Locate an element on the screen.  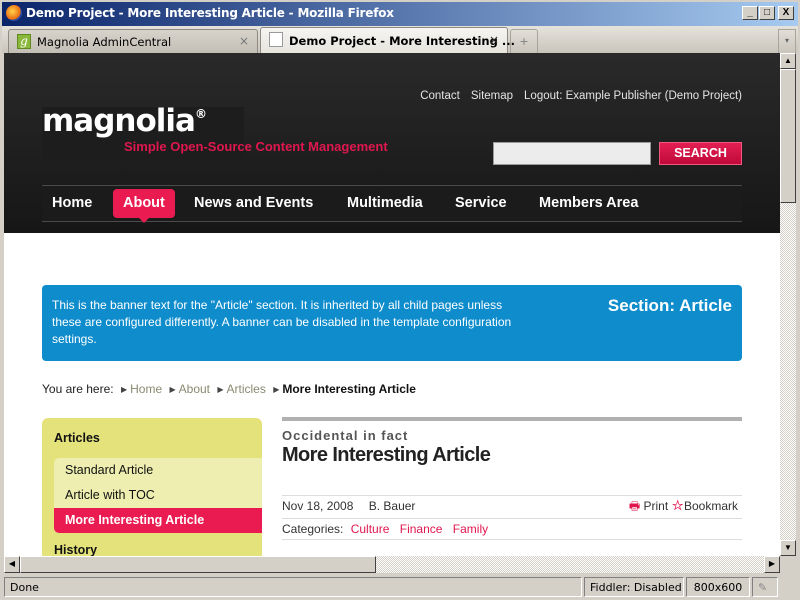
bookmark-link: Bookmark is located at coordinates (711, 506).